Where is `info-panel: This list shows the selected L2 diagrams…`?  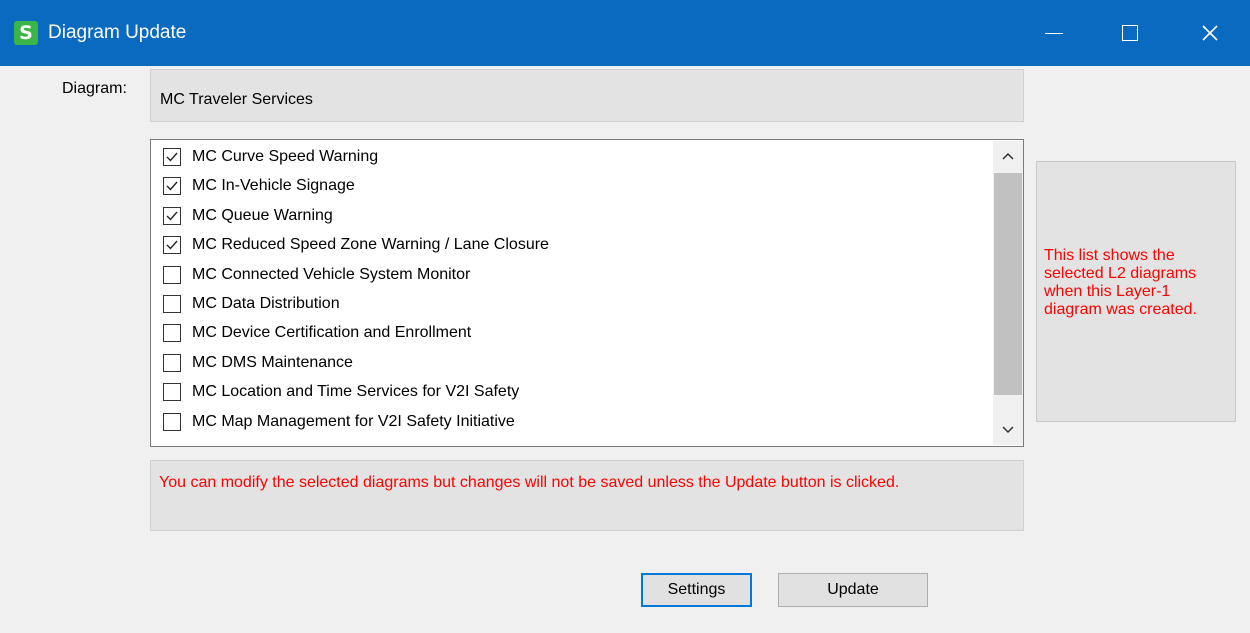
info-panel: This list shows the selected L2 diagrams… is located at coordinates (1136, 291).